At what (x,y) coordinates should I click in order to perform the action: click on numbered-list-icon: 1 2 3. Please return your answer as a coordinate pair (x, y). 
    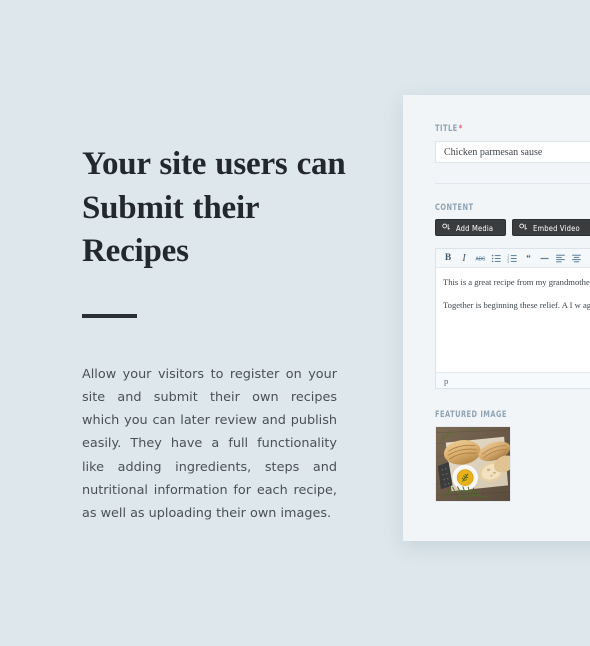
    Looking at the image, I should click on (512, 258).